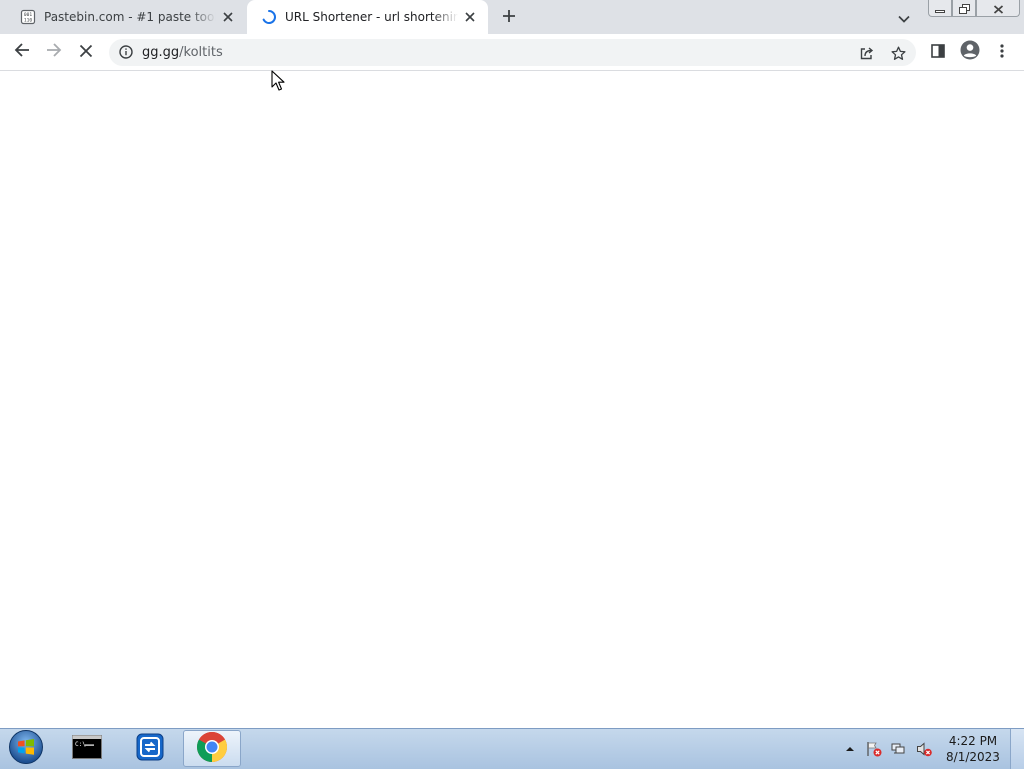  I want to click on forward-button, so click(54, 52).